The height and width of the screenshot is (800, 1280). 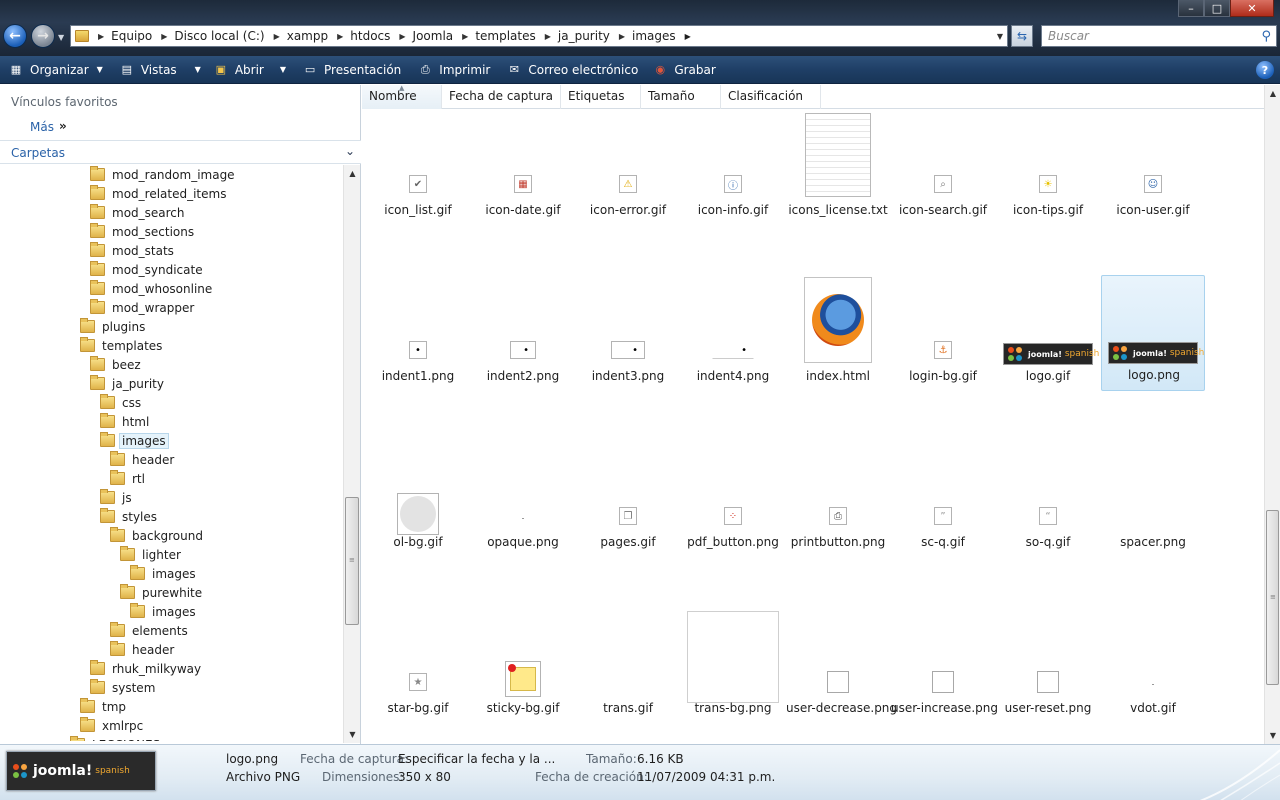 I want to click on folder-tree-item: styles, so click(x=128, y=516).